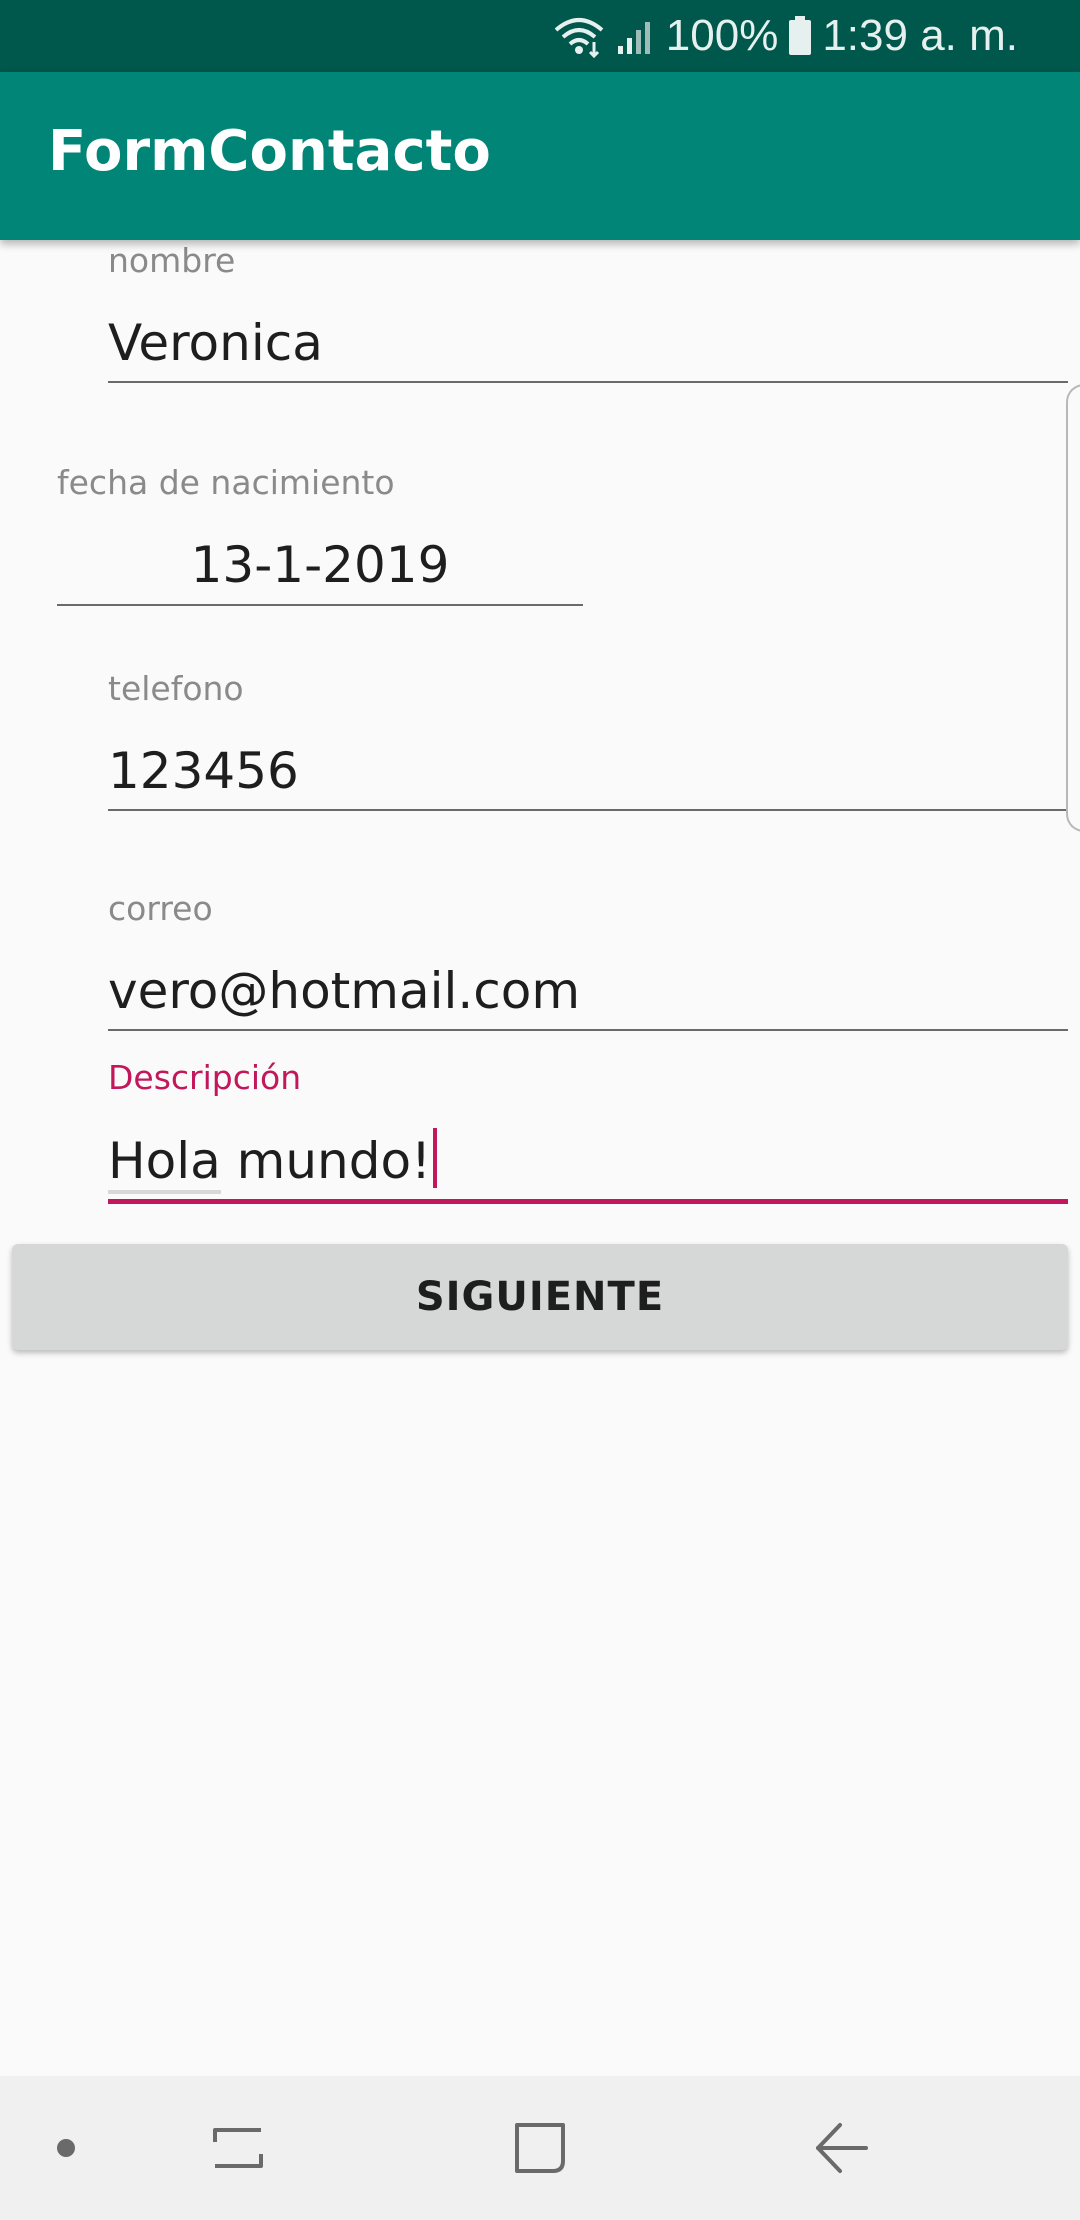 The width and height of the screenshot is (1080, 2220). Describe the element at coordinates (164, 1163) in the screenshot. I see `descripcion-word-hola: Hola` at that location.